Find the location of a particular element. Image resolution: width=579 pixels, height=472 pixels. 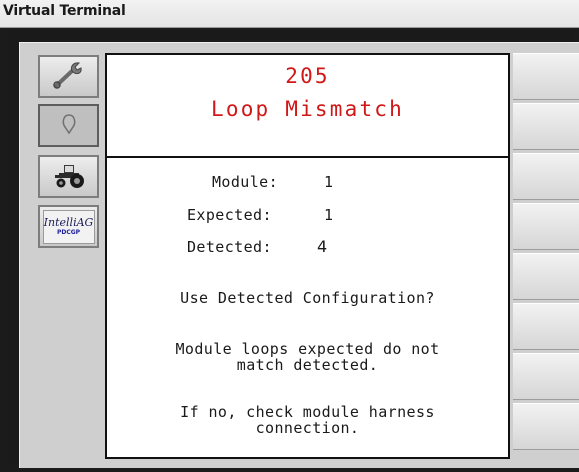

tractor-softkey is located at coordinates (68, 176).